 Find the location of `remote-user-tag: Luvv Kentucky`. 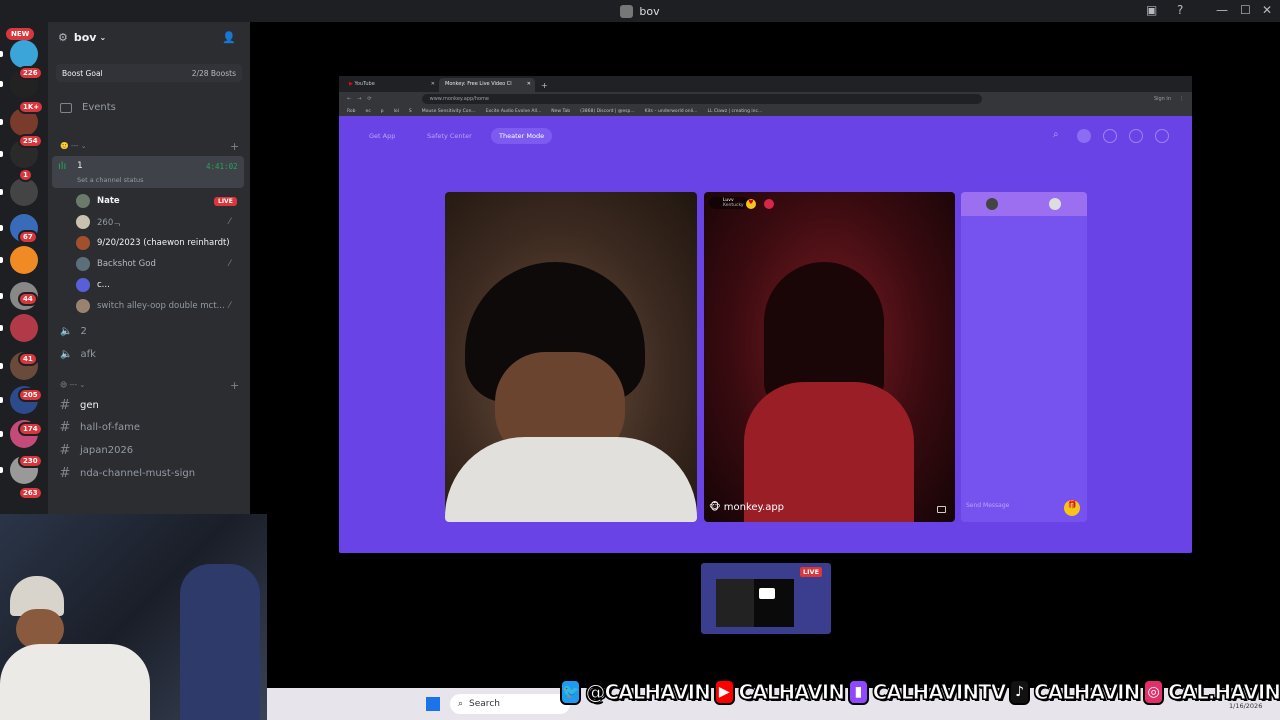

remote-user-tag: Luvv Kentucky is located at coordinates (729, 203).